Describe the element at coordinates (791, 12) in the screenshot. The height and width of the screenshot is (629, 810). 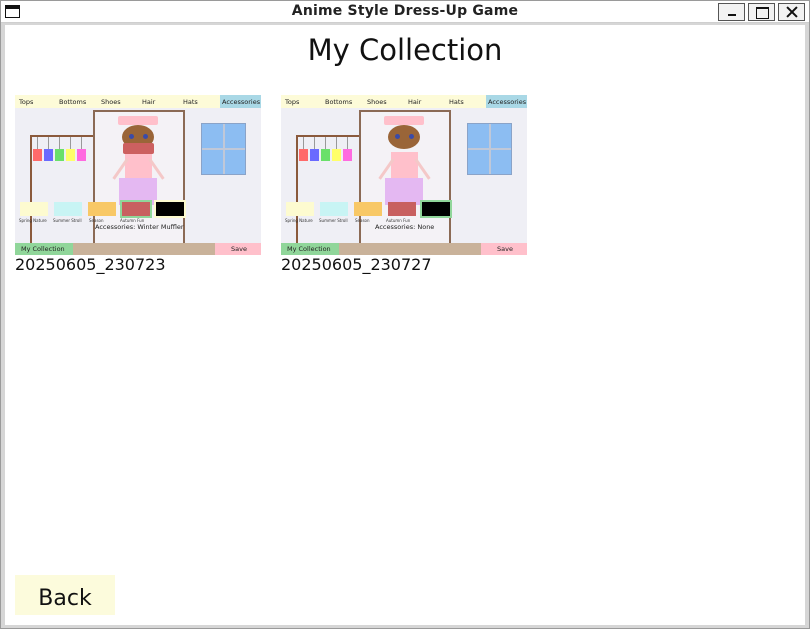
I see `close-button` at that location.